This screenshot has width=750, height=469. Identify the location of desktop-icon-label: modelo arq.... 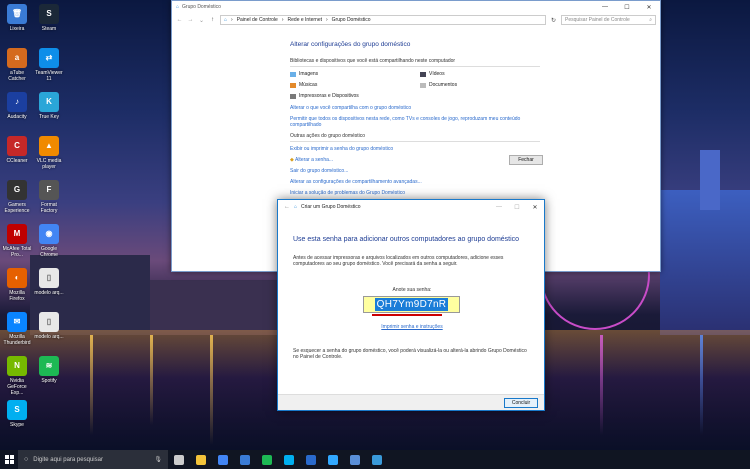
(49, 293).